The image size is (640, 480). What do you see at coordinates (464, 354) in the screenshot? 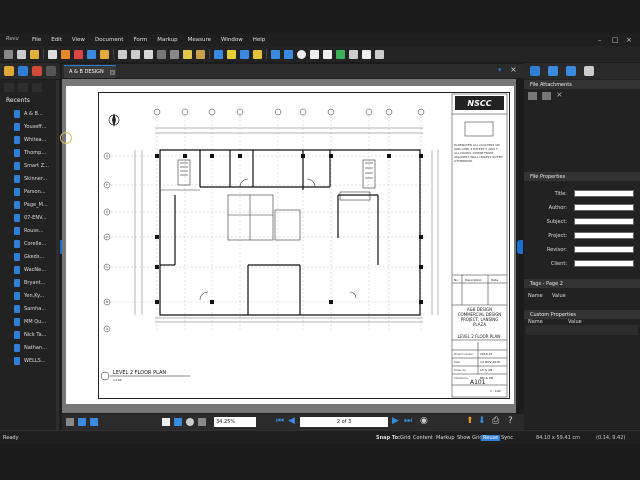
I see `svg-text: Project number` at bounding box center [464, 354].